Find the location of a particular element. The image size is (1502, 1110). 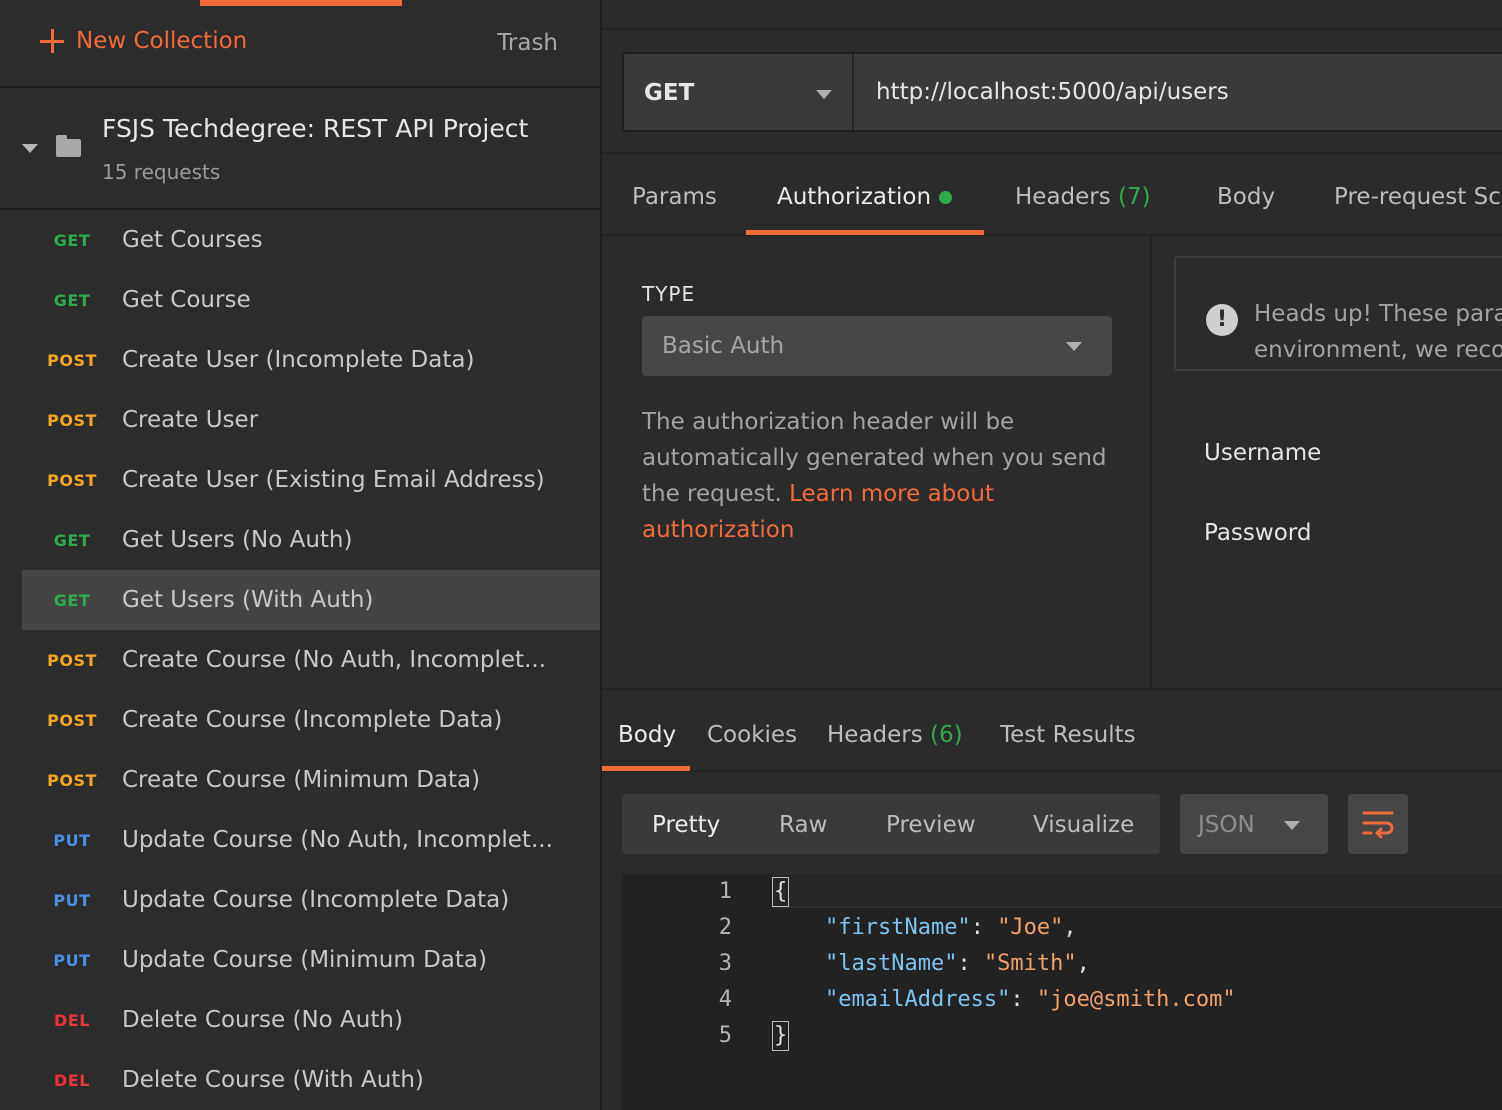

active-tab-underline is located at coordinates (865, 232).